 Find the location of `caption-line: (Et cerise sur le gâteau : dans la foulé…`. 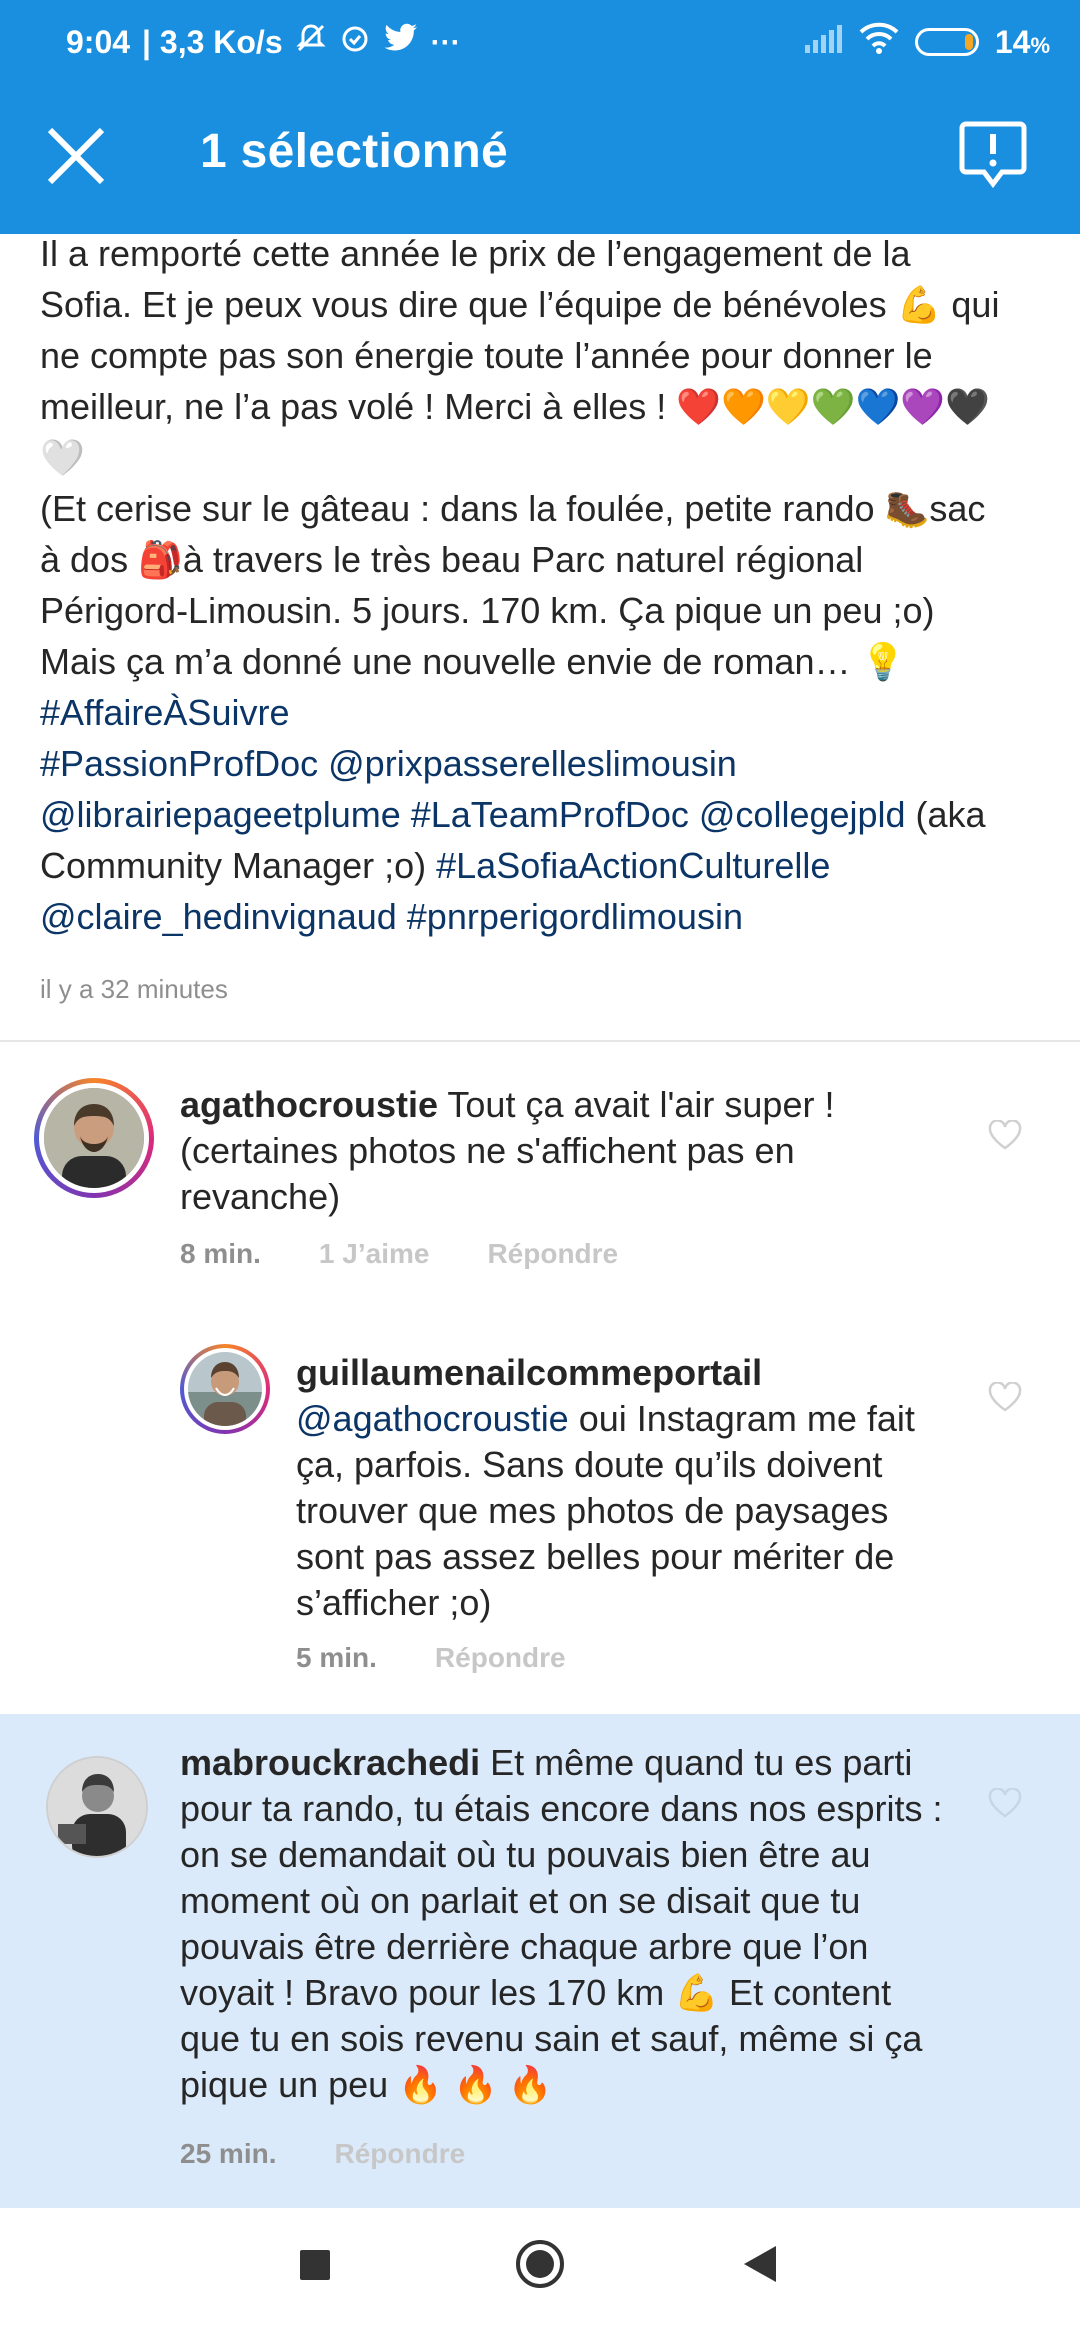

caption-line: (Et cerise sur le gâteau : dans la foulé… is located at coordinates (513, 508).